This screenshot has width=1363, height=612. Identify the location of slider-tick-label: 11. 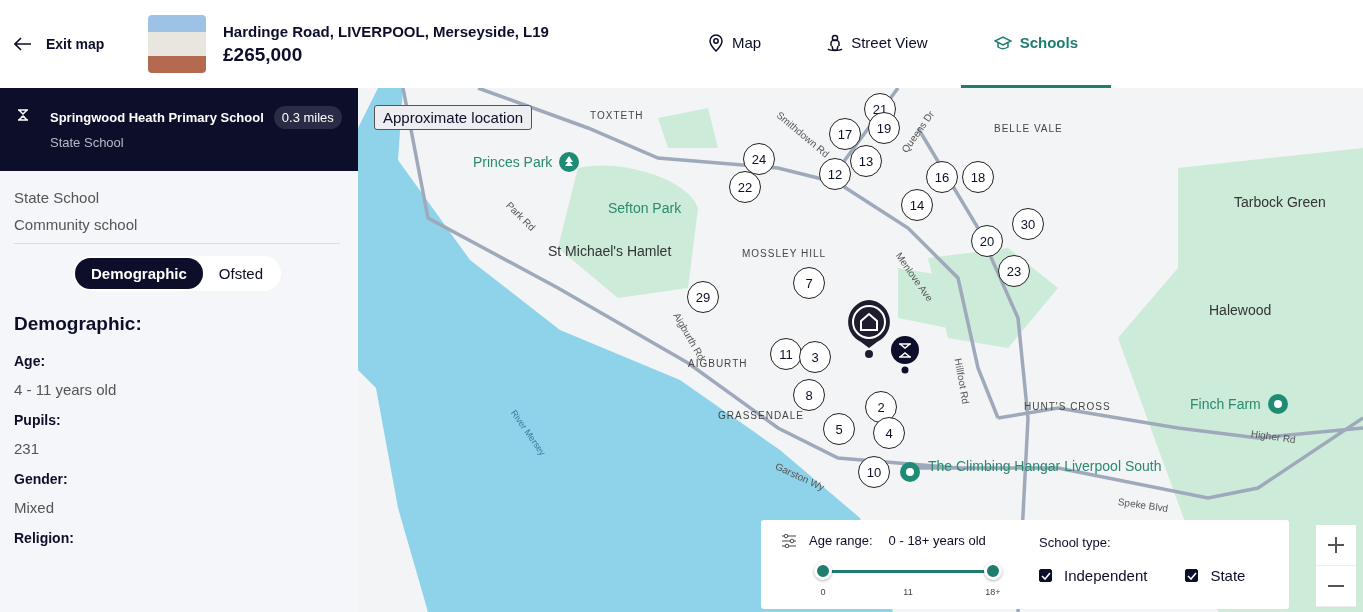
(908, 592).